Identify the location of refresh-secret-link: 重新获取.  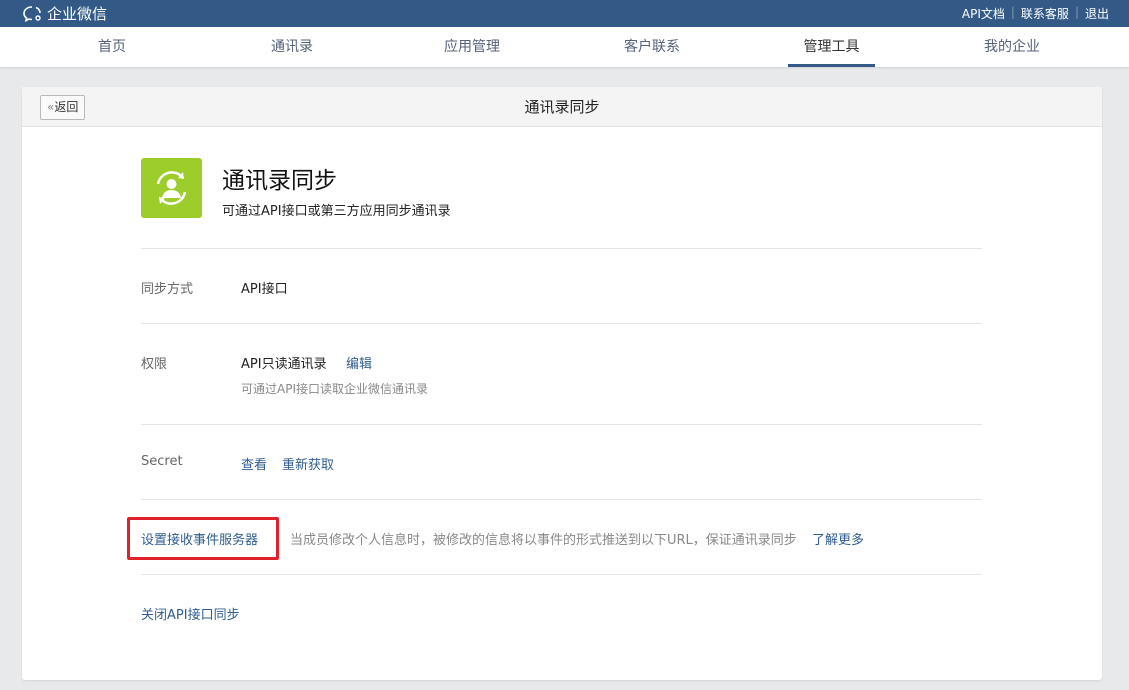
(308, 463).